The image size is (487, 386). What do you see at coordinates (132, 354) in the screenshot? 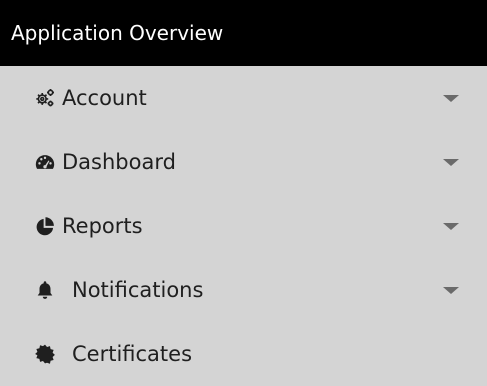
I see `menu-item-label: Certificates` at bounding box center [132, 354].